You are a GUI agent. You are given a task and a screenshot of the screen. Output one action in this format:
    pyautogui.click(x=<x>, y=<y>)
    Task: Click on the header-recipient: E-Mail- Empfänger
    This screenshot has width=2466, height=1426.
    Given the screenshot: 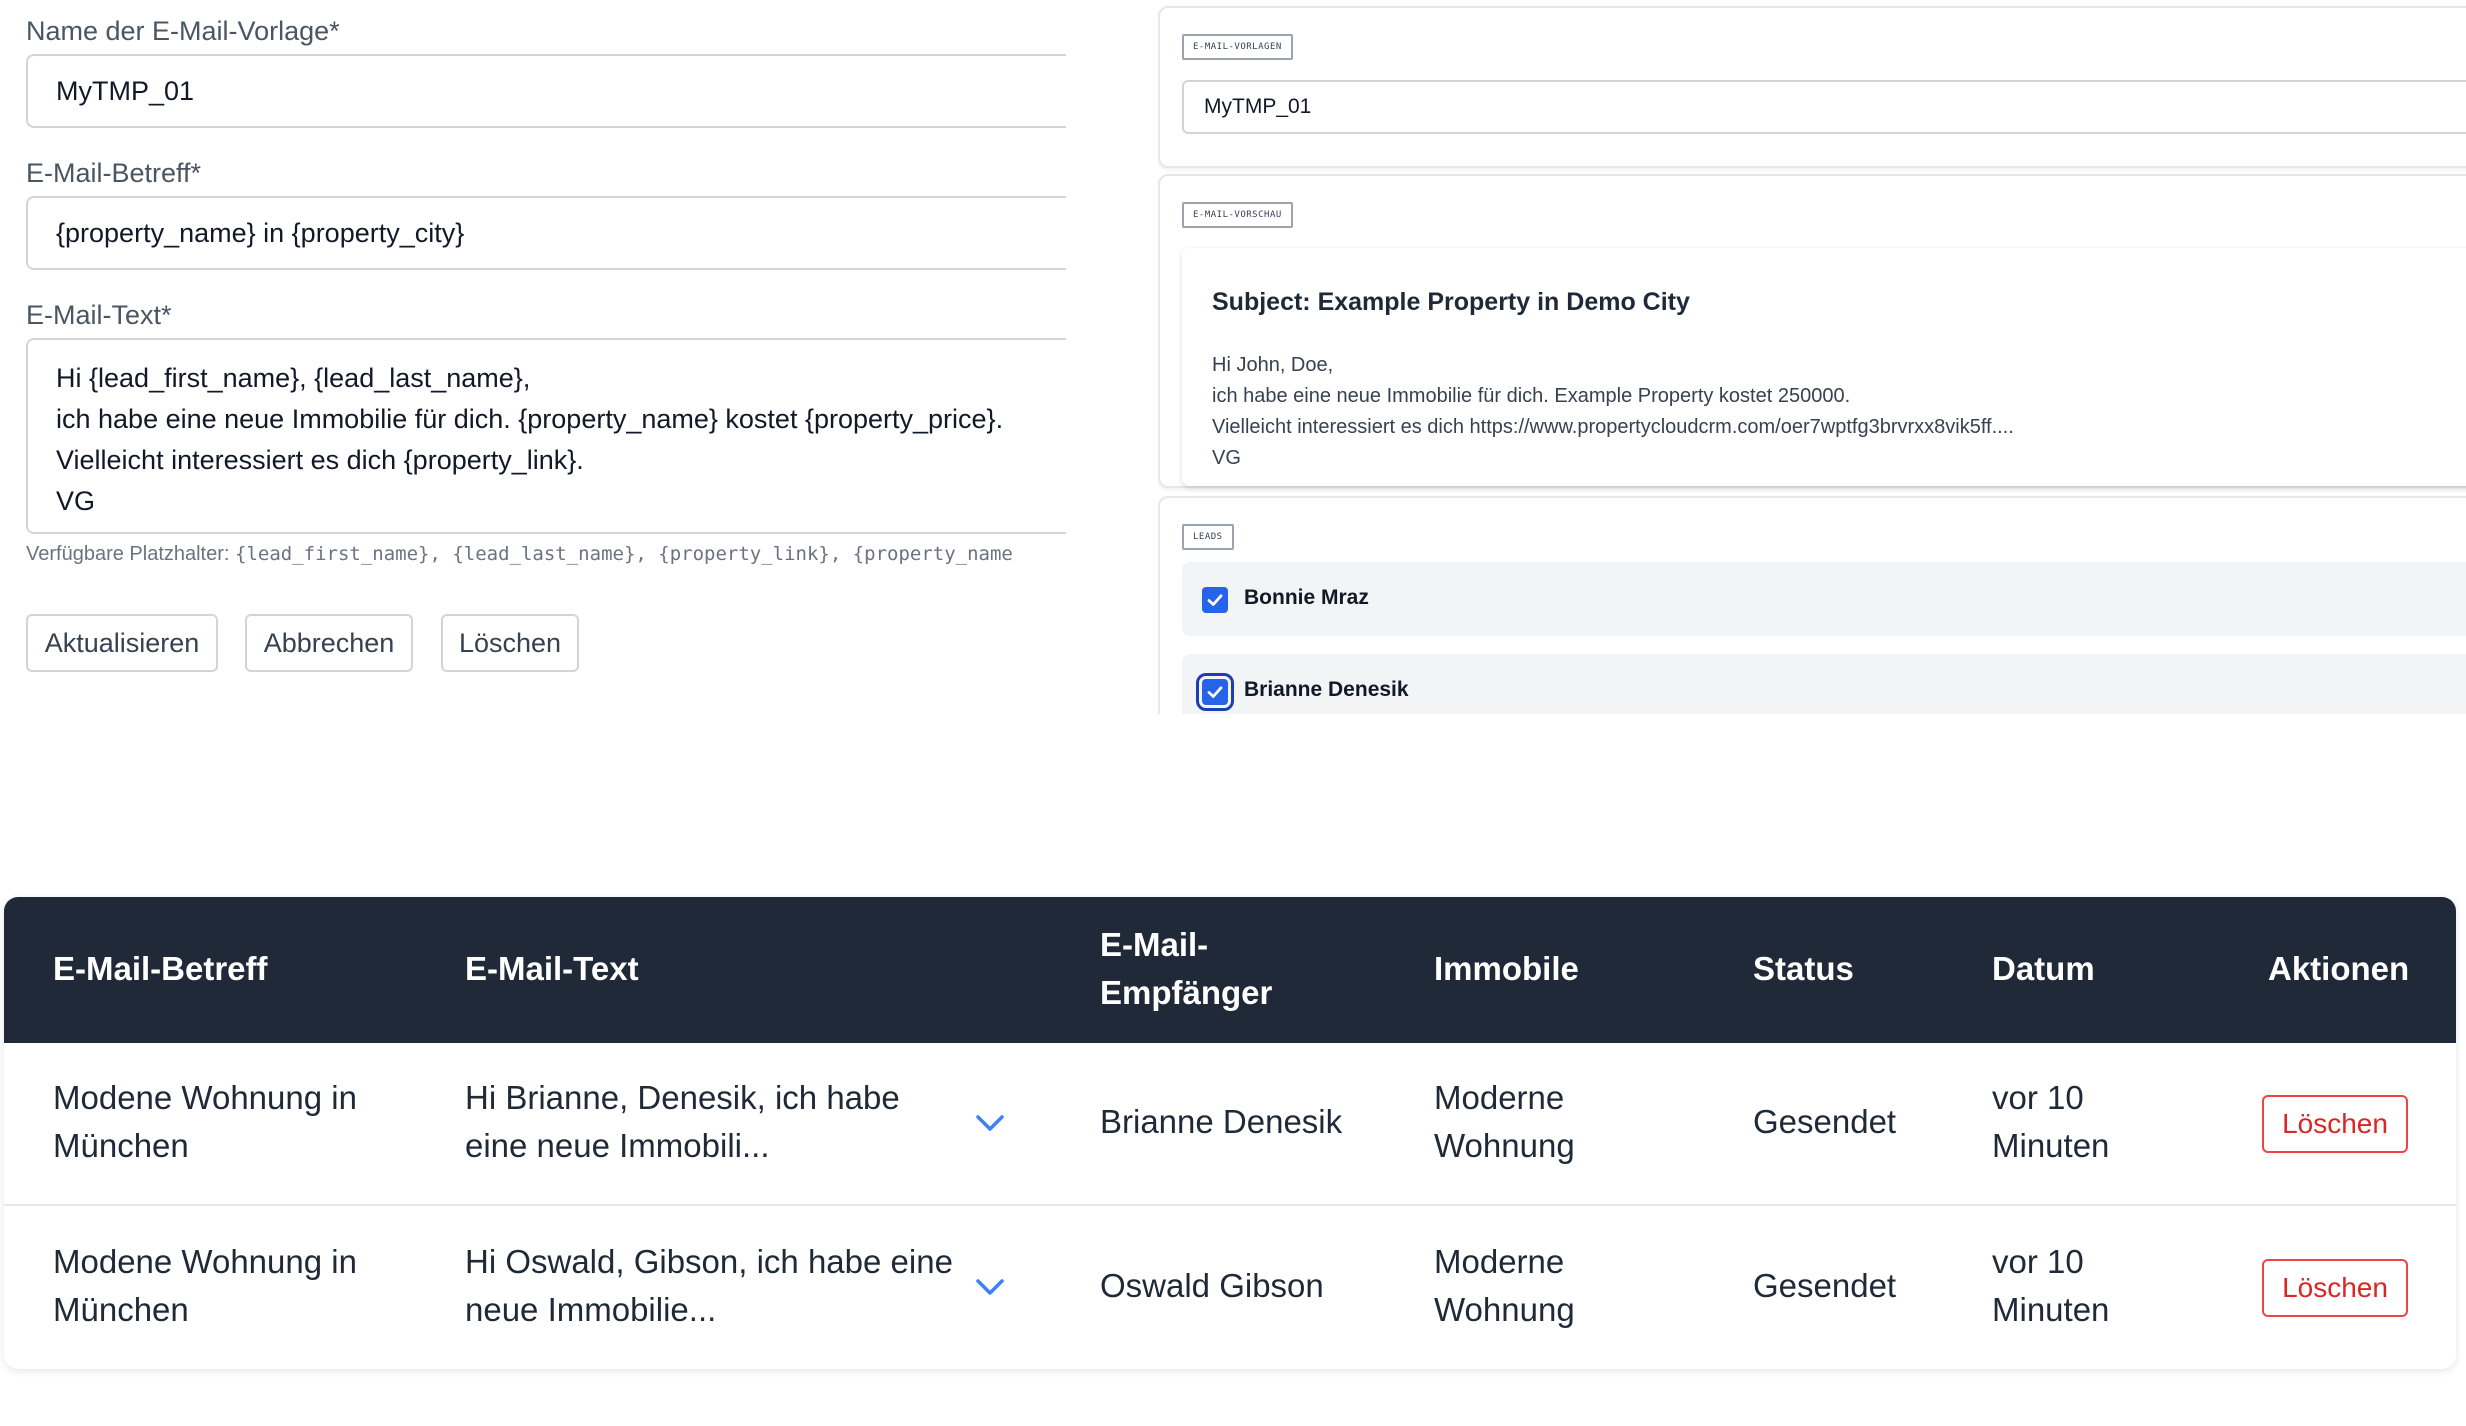 What is the action you would take?
    pyautogui.click(x=1186, y=969)
    